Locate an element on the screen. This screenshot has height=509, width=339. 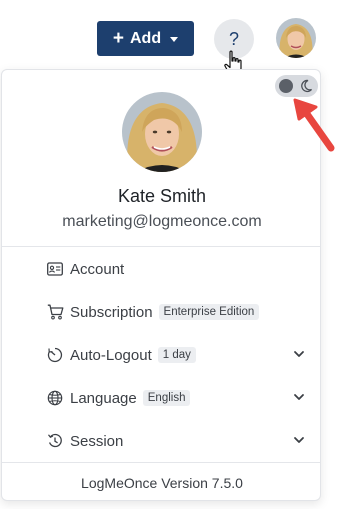
help-label: ? is located at coordinates (233, 38).